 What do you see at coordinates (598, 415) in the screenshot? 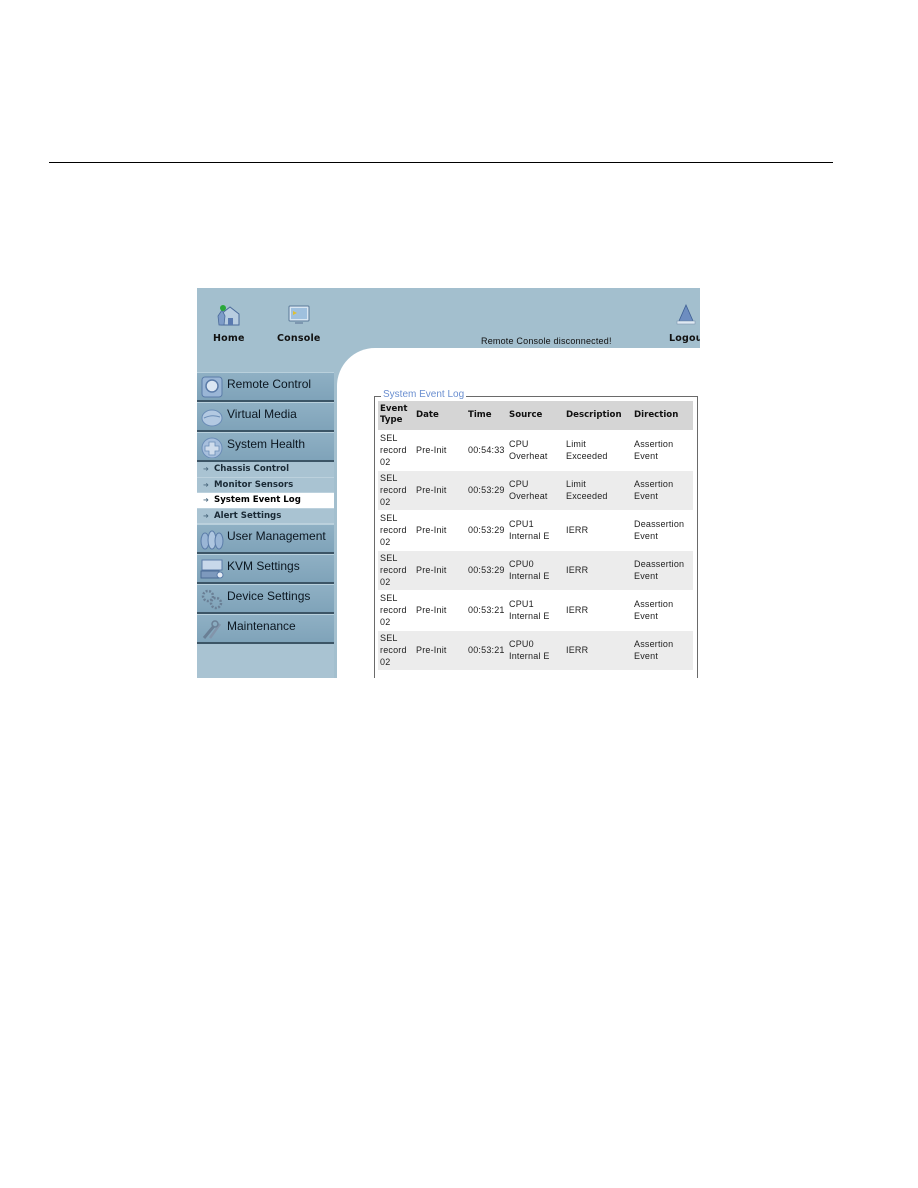
I see `column-header: Description` at bounding box center [598, 415].